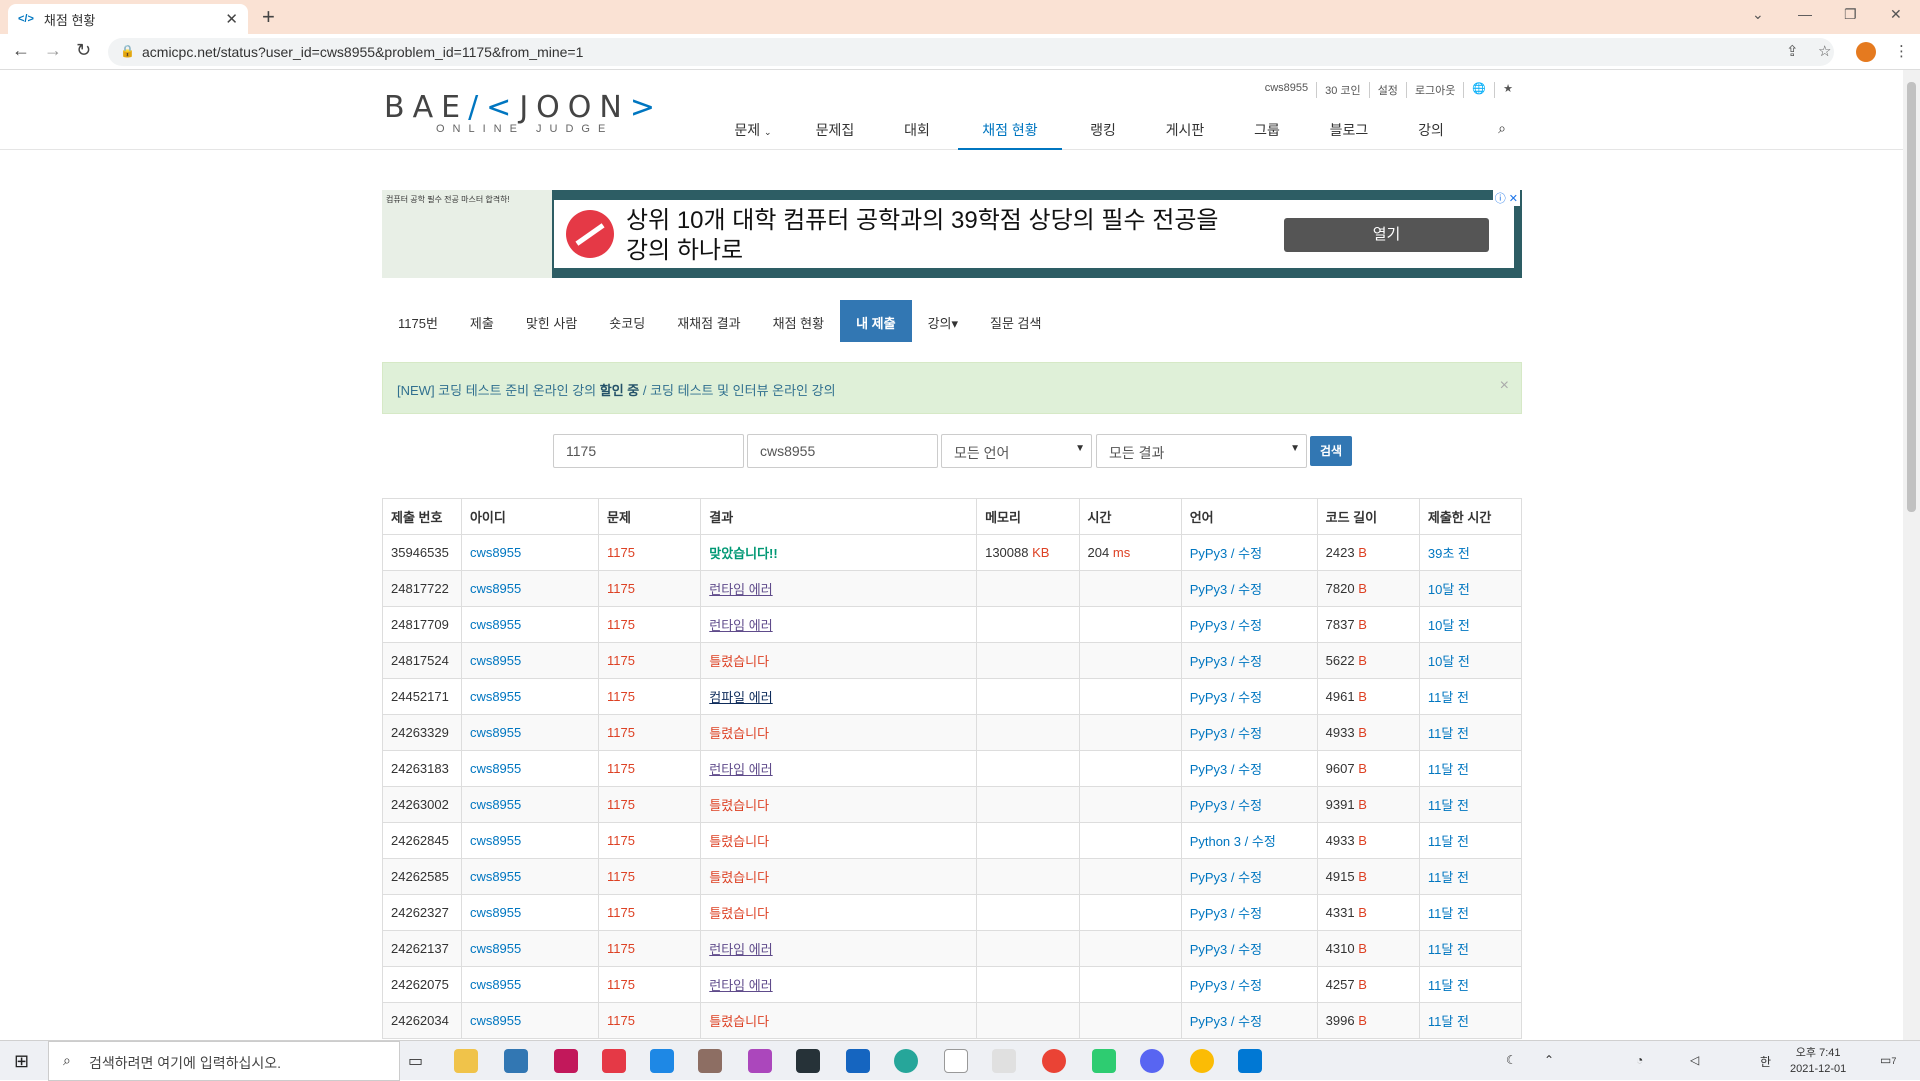  Describe the element at coordinates (710, 1061) in the screenshot. I see `settings-app-icon` at that location.